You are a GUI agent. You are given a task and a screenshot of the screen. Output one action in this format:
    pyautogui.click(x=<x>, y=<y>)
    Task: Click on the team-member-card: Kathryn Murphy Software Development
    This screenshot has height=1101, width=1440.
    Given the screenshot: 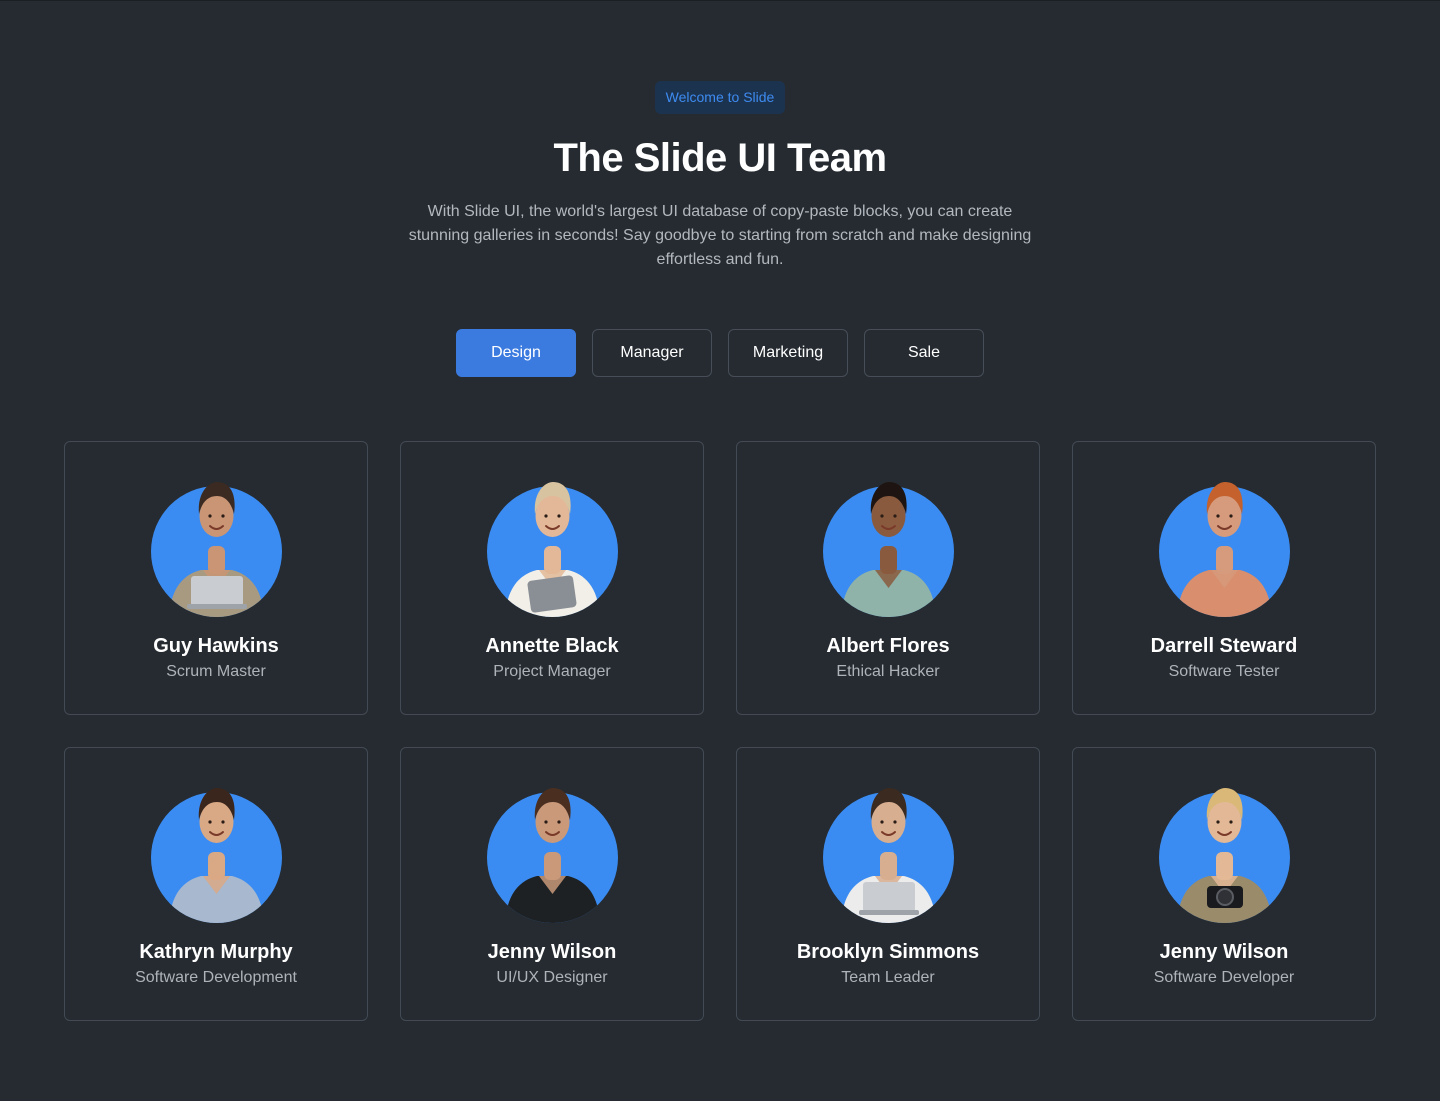 What is the action you would take?
    pyautogui.click(x=216, y=884)
    